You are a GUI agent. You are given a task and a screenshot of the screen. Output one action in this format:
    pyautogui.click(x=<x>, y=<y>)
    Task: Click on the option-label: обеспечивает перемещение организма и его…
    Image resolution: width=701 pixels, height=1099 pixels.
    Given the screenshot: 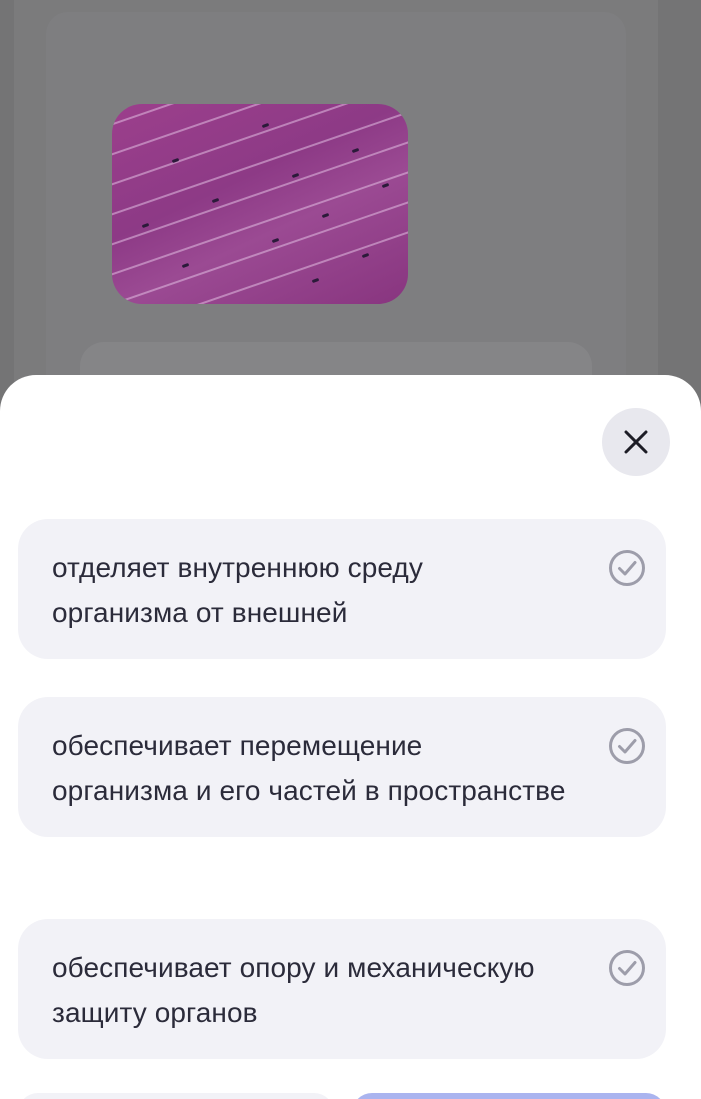 What is the action you would take?
    pyautogui.click(x=309, y=768)
    